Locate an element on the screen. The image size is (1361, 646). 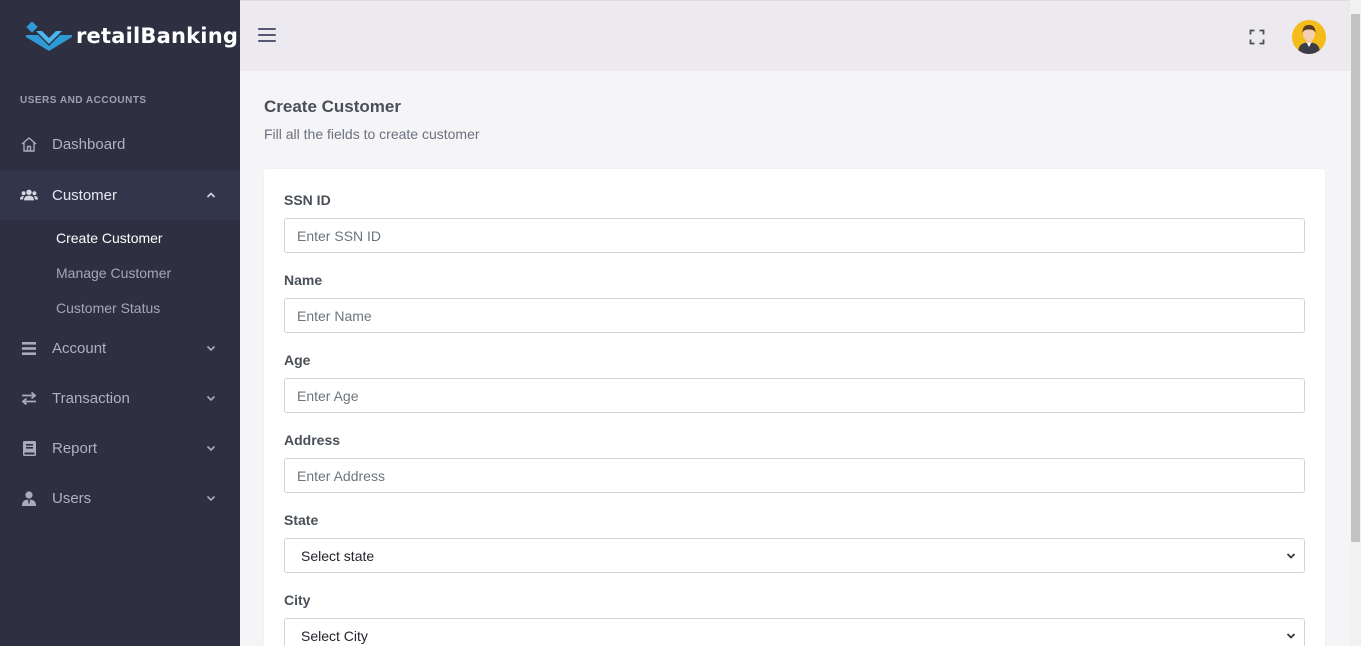
name-label: Name is located at coordinates (303, 280).